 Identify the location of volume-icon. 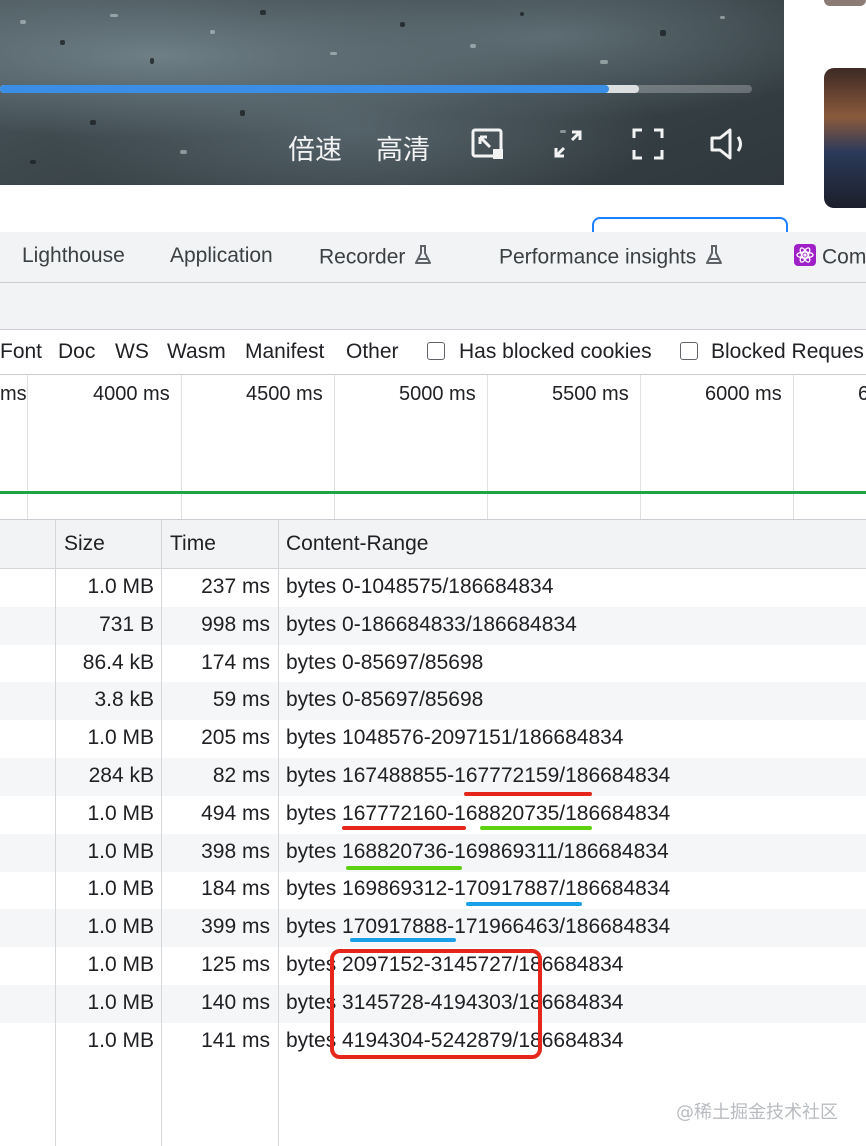
(730, 146).